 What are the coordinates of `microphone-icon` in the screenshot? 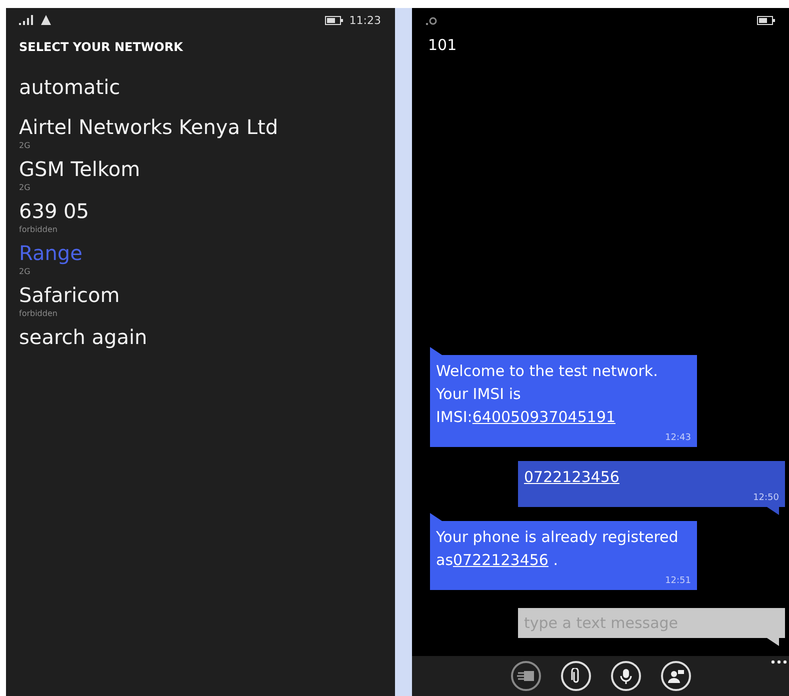 It's located at (626, 676).